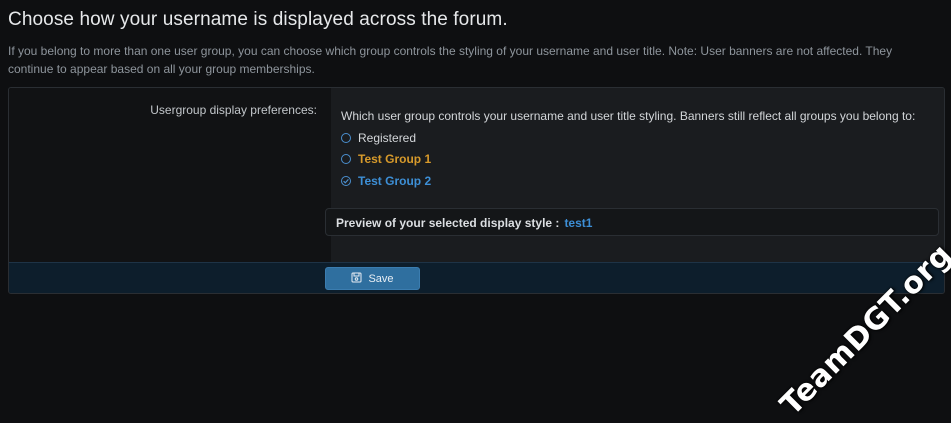  What do you see at coordinates (476, 277) in the screenshot?
I see `form-footer: Save` at bounding box center [476, 277].